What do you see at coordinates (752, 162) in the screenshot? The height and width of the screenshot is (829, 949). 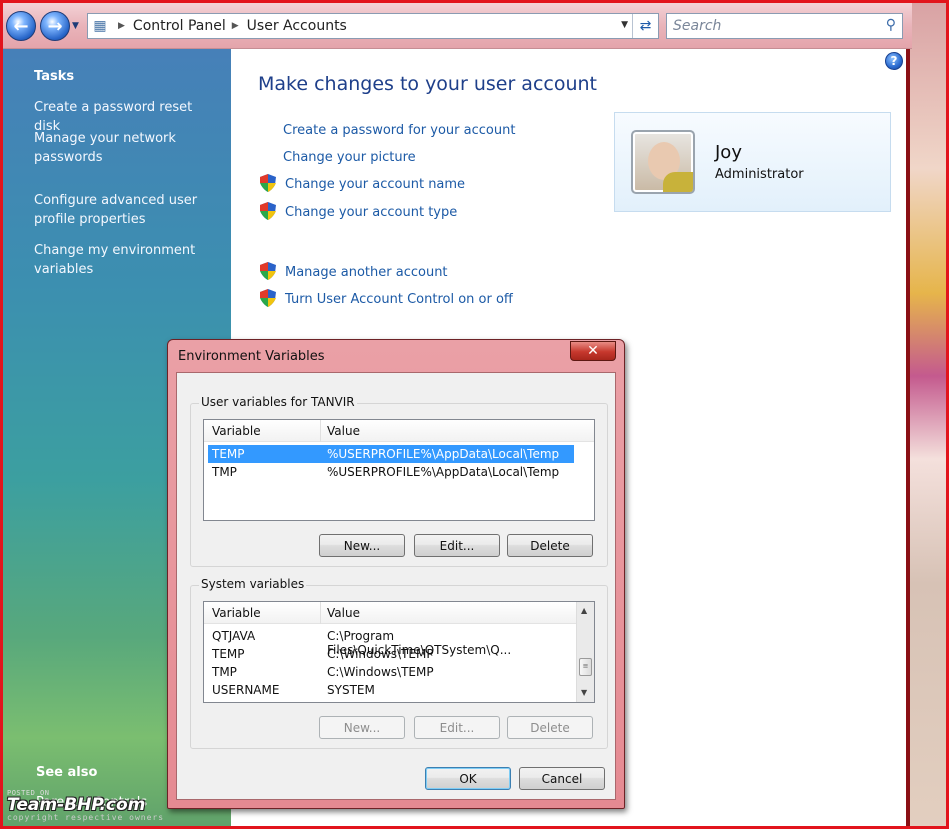 I see `user-account-card: Joy Administrator` at bounding box center [752, 162].